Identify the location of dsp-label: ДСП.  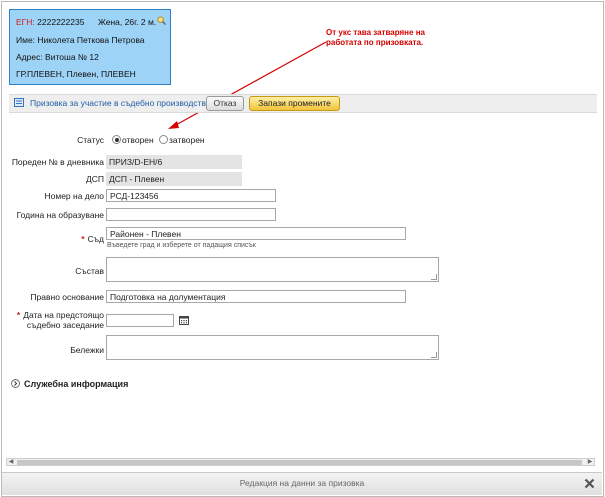
(94, 179).